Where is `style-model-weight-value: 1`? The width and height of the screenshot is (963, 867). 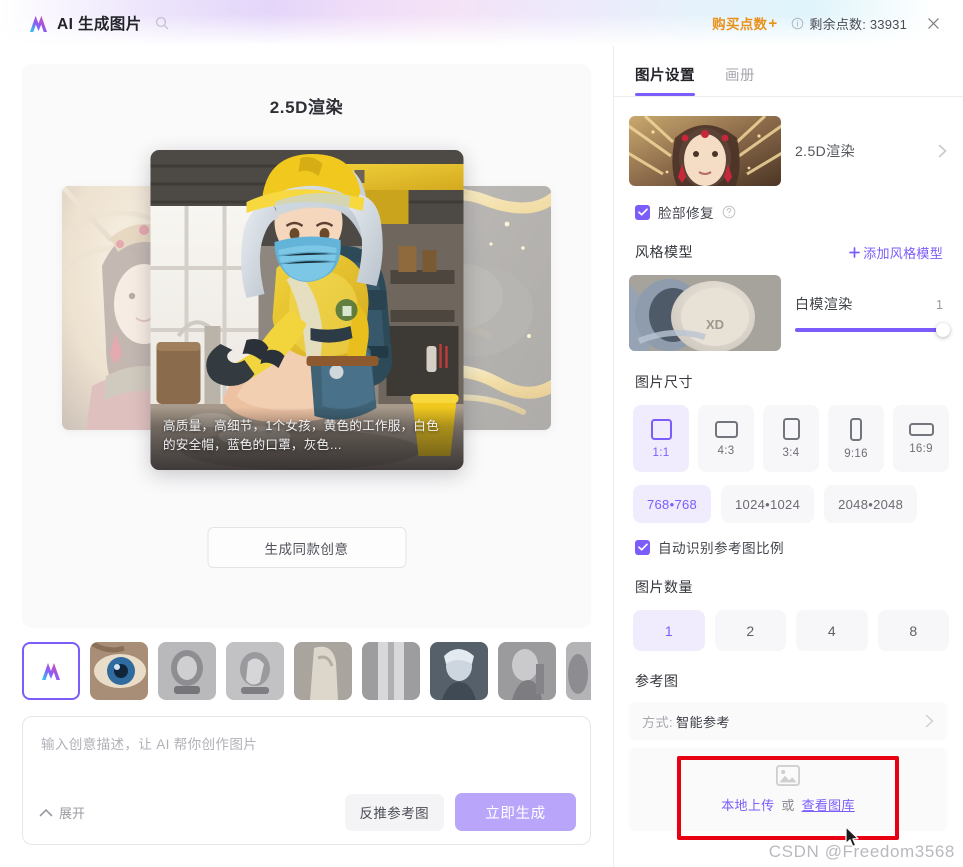
style-model-weight-value: 1 is located at coordinates (939, 304).